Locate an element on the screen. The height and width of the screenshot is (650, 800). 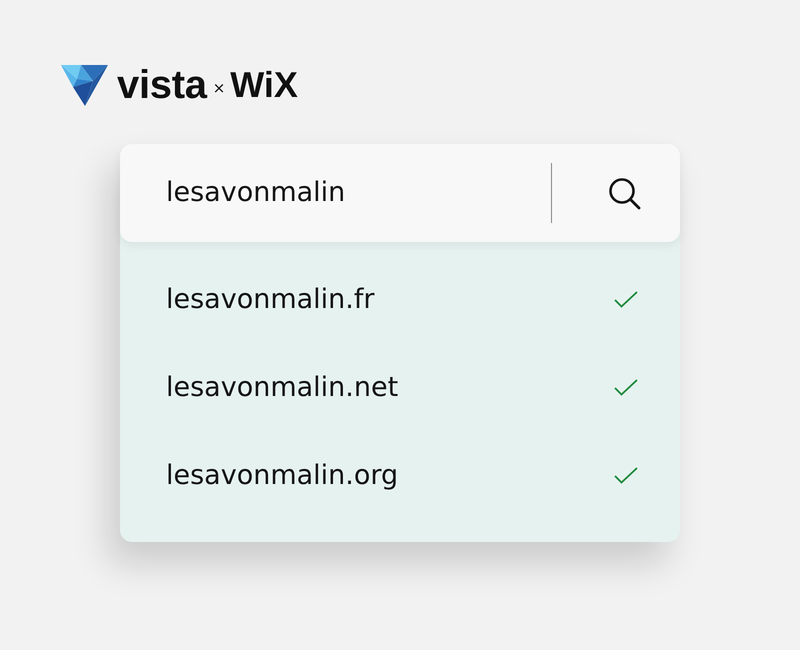
domain-result: lesavonmalin.fr is located at coordinates (390, 300).